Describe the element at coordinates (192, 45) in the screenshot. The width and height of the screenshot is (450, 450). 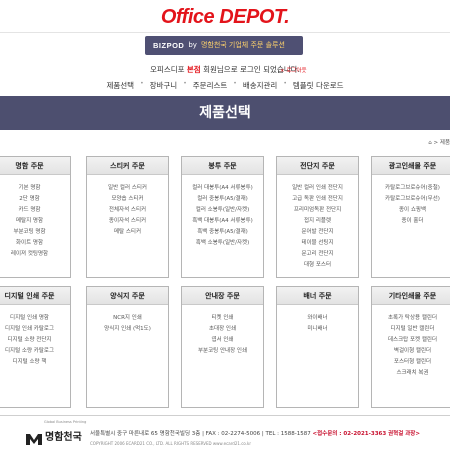
I see `by-label: by` at that location.